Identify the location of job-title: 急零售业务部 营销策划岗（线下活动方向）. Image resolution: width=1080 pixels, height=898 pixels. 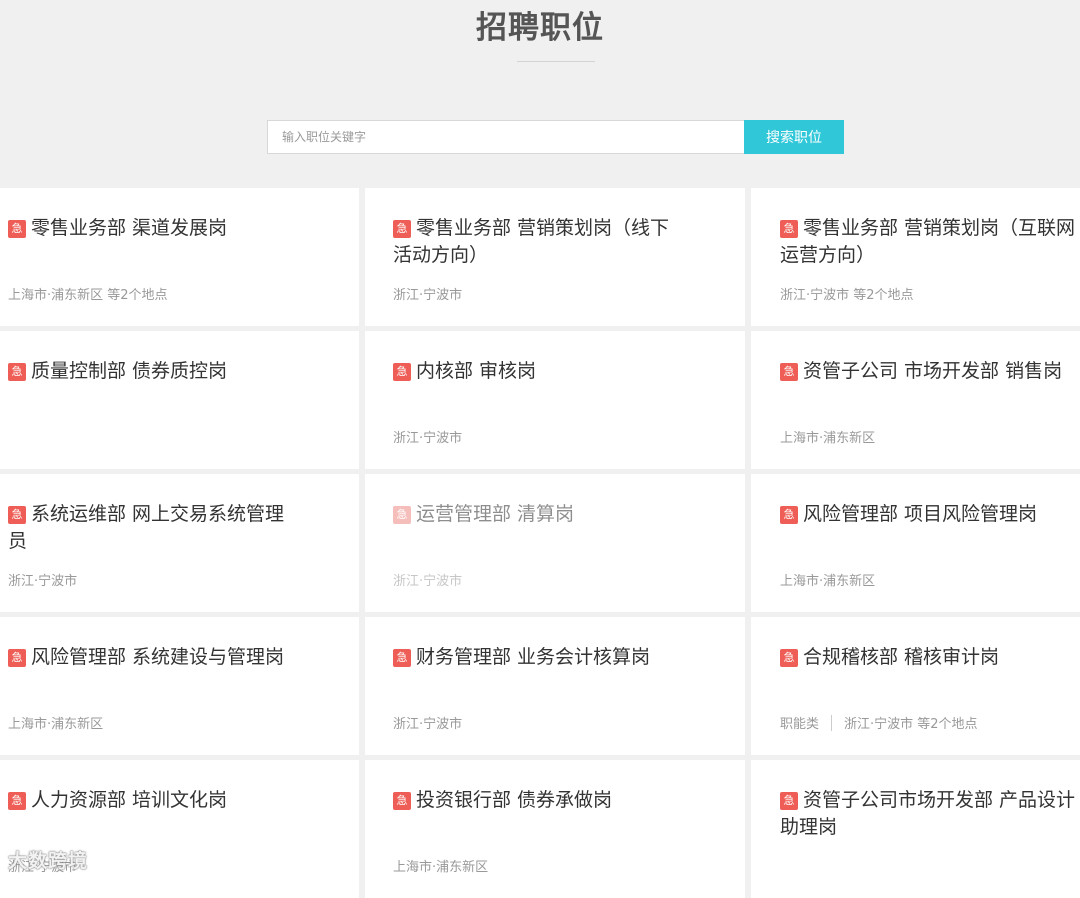
(536, 242).